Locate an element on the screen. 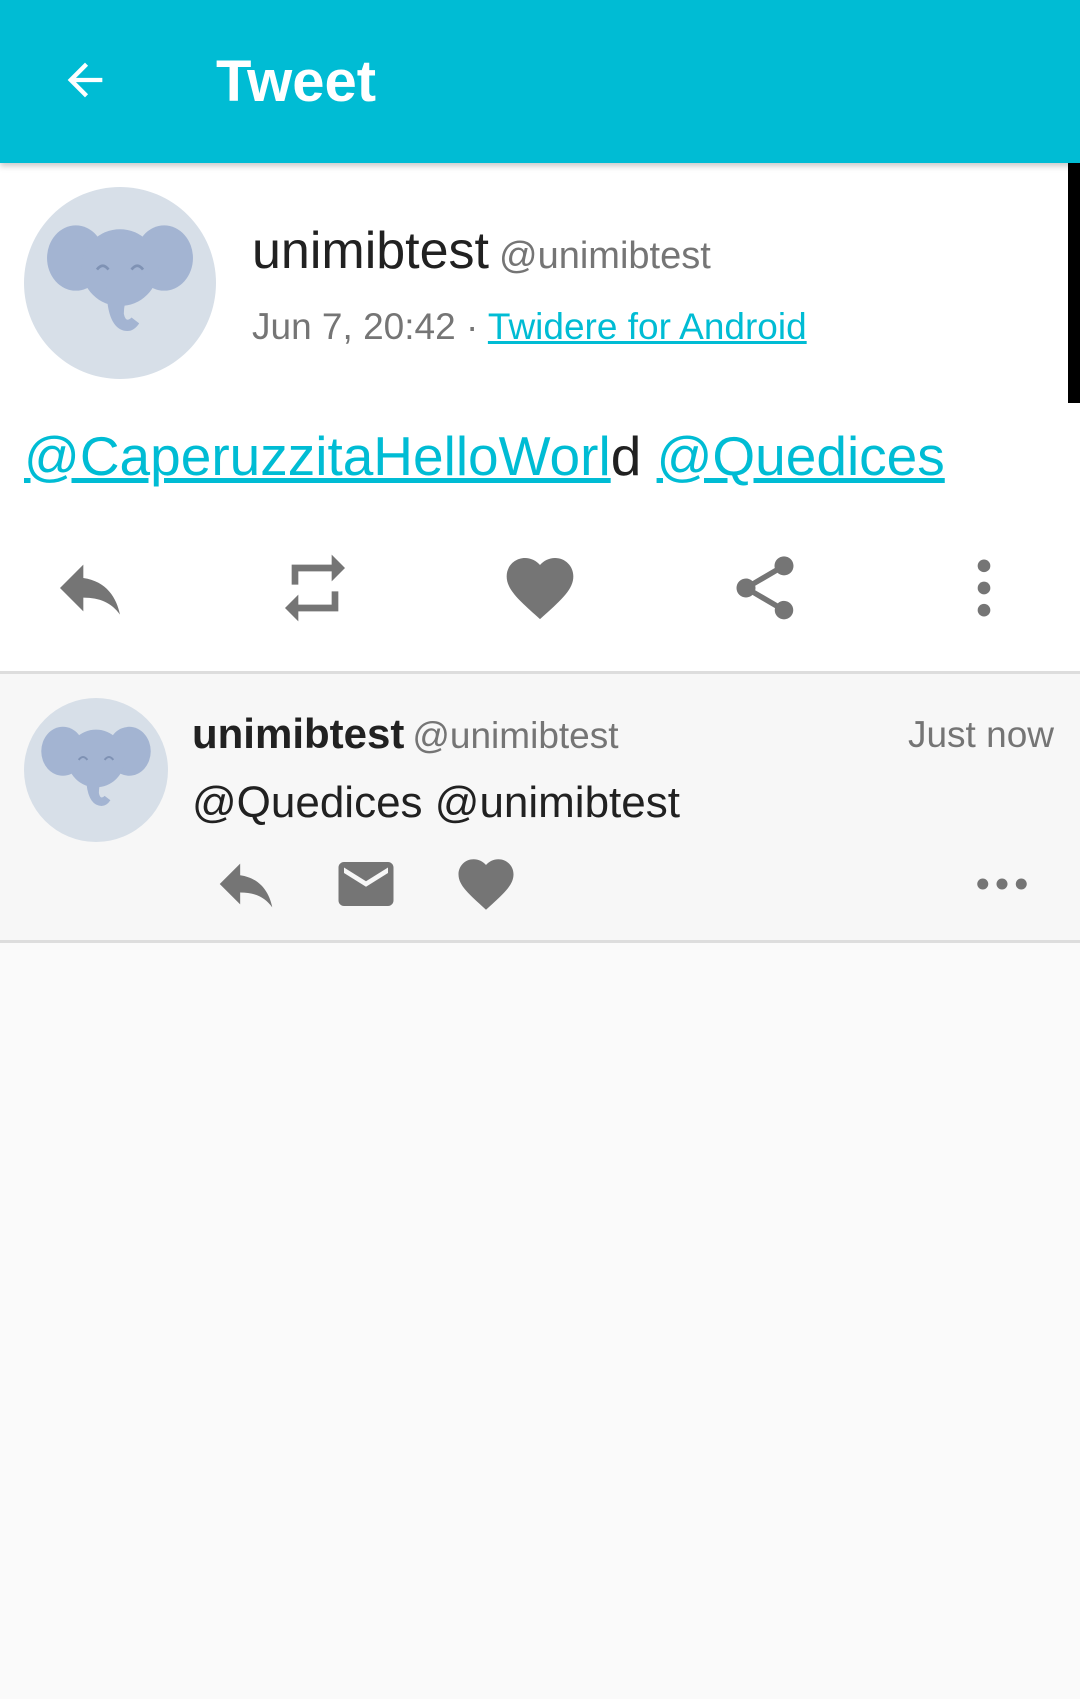  scrollbar is located at coordinates (1074, 283).